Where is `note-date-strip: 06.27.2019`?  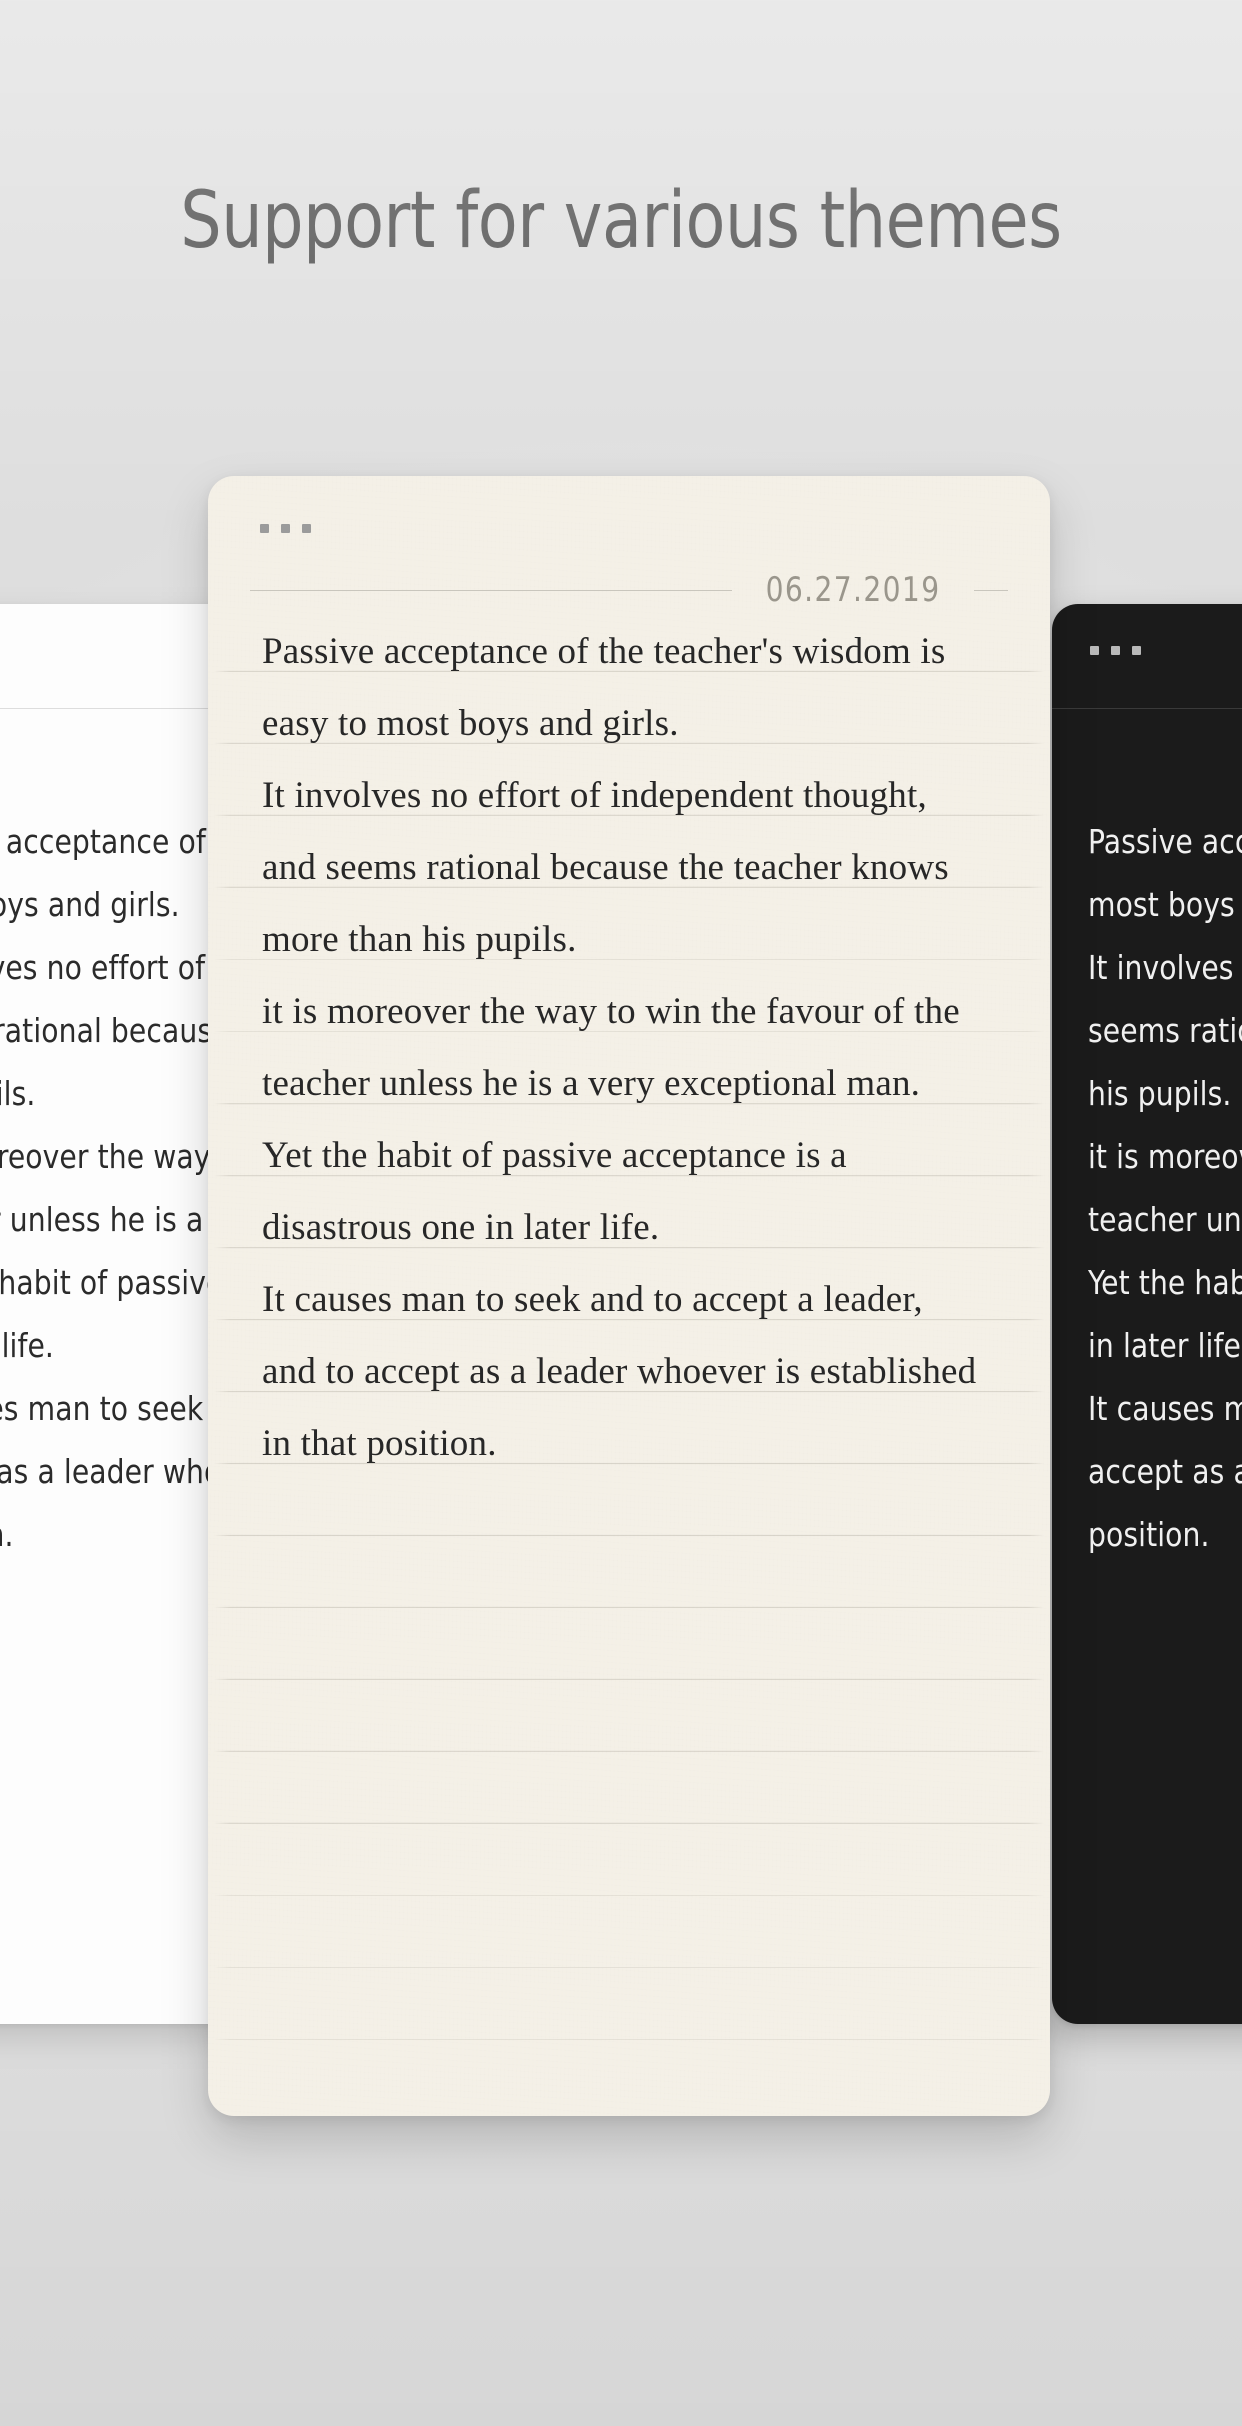 note-date-strip: 06.27.2019 is located at coordinates (629, 590).